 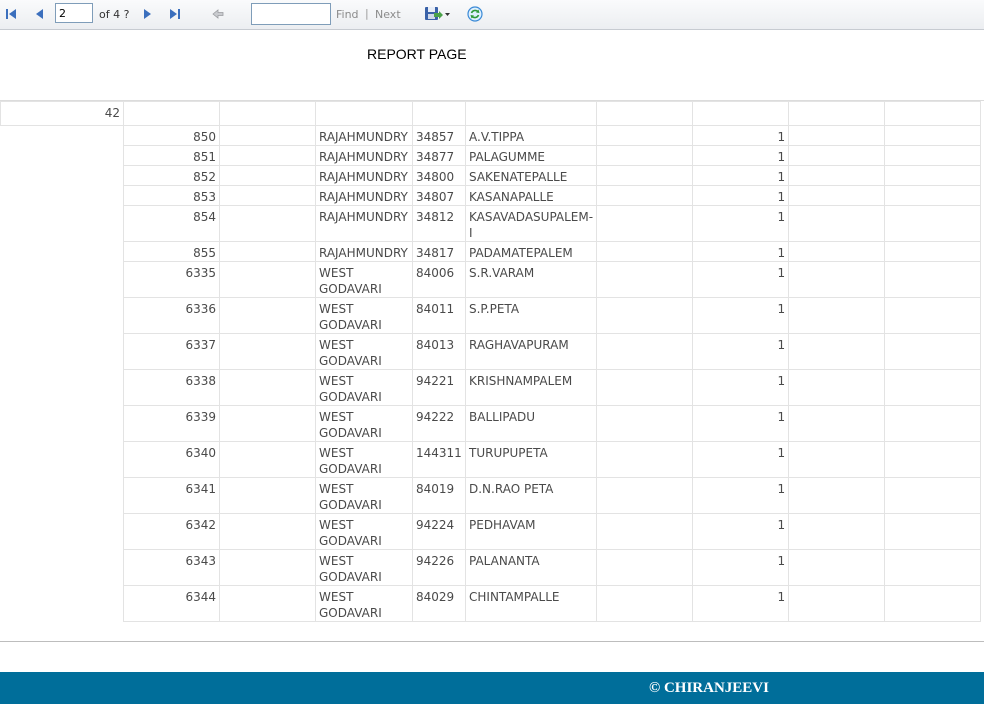 What do you see at coordinates (439, 423) in the screenshot?
I see `table-cell: 94222` at bounding box center [439, 423].